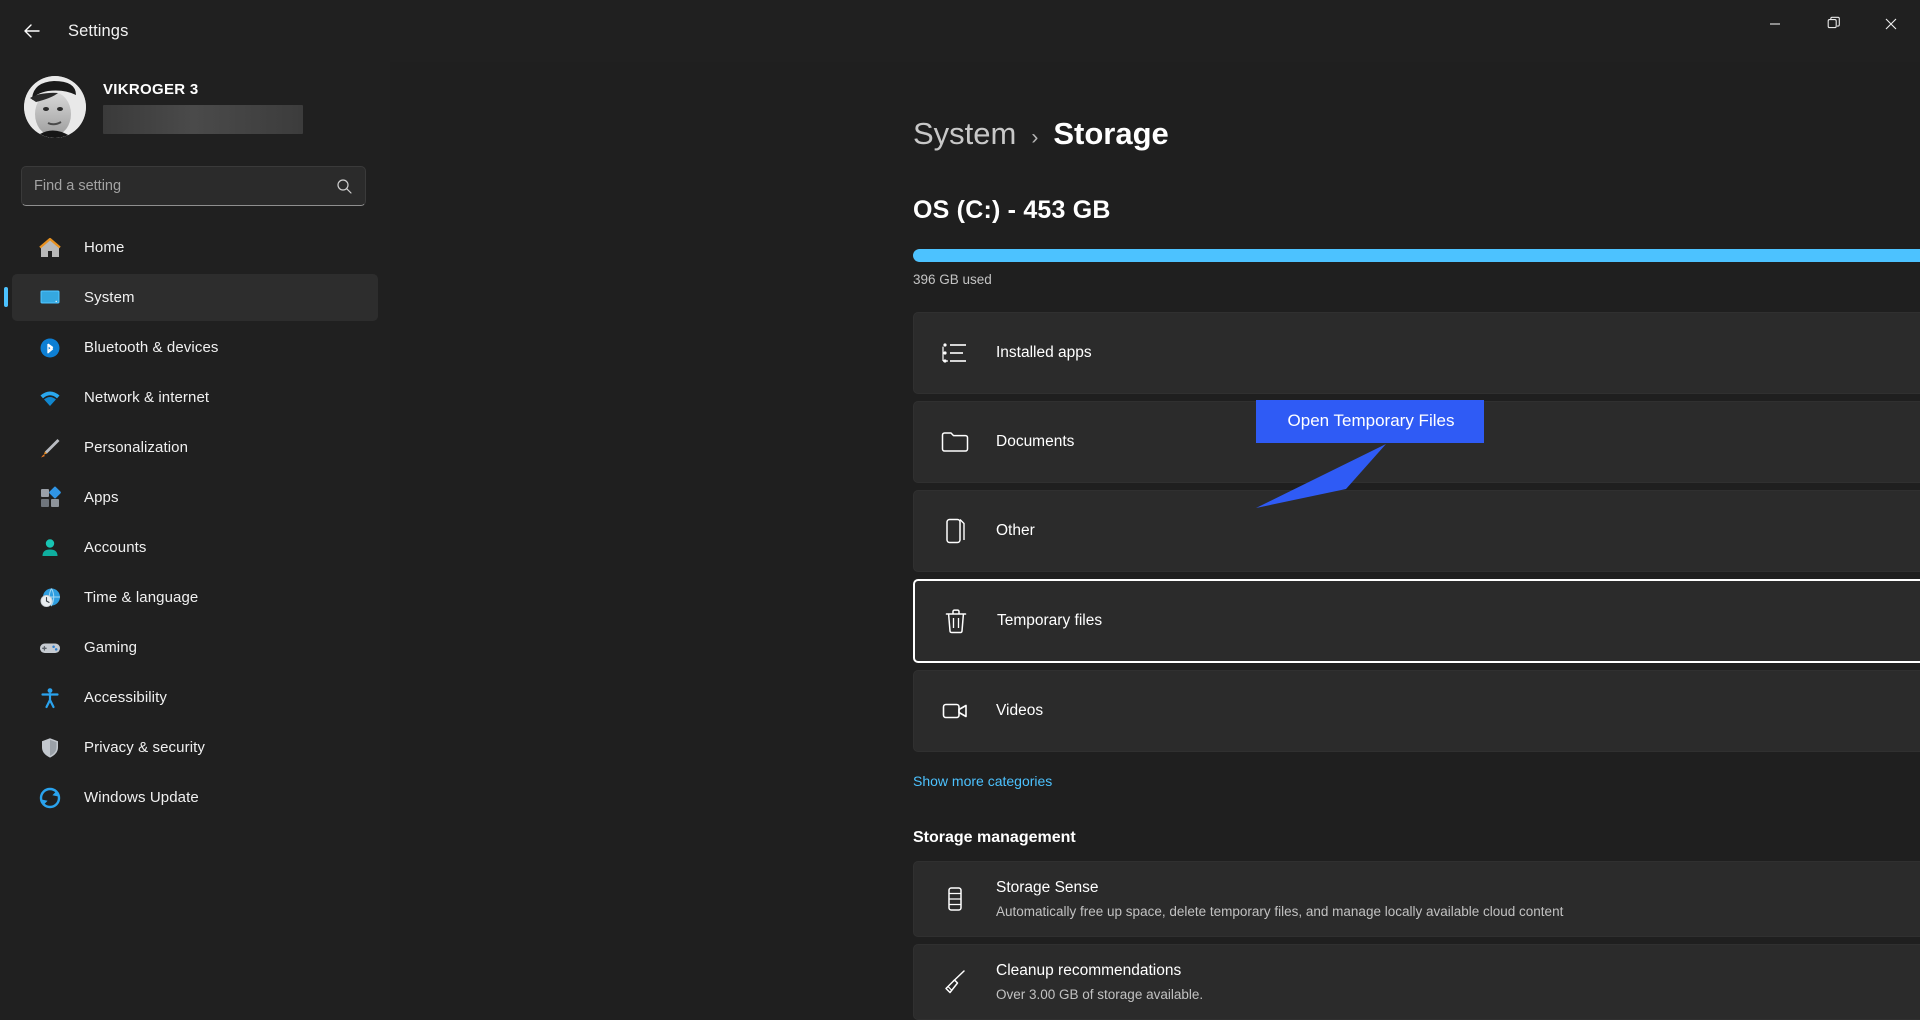 The image size is (1920, 1020). I want to click on storage-category-body: Other 23.8 GB/396 GB used, so click(1458, 531).